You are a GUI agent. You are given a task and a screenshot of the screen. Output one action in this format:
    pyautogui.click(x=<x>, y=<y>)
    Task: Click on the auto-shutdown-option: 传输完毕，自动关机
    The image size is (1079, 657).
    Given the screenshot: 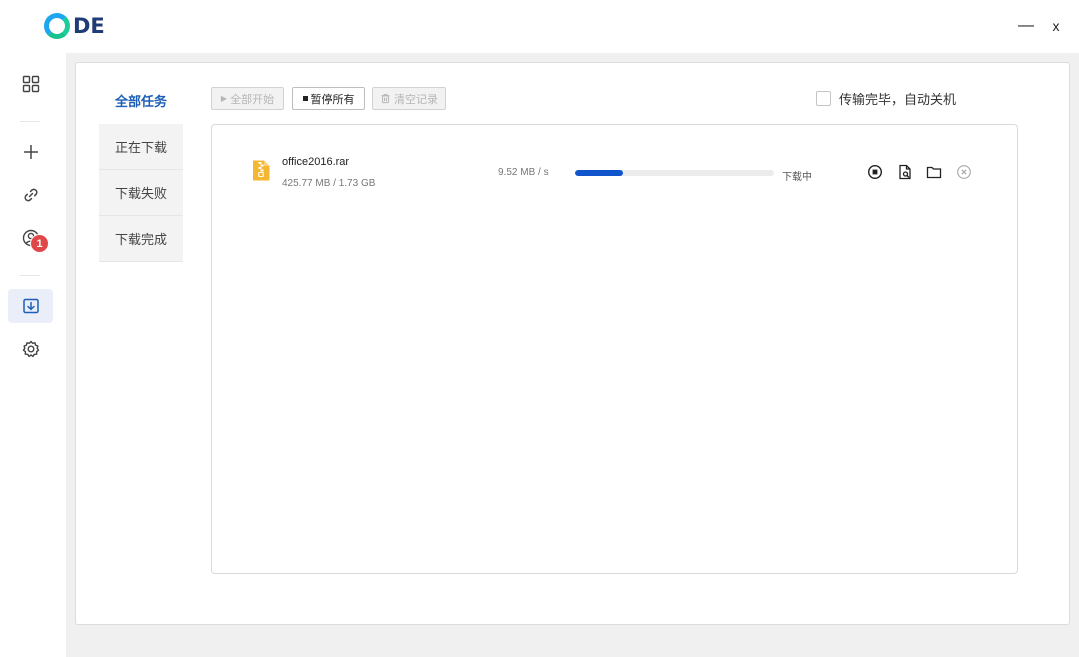 What is the action you would take?
    pyautogui.click(x=886, y=98)
    